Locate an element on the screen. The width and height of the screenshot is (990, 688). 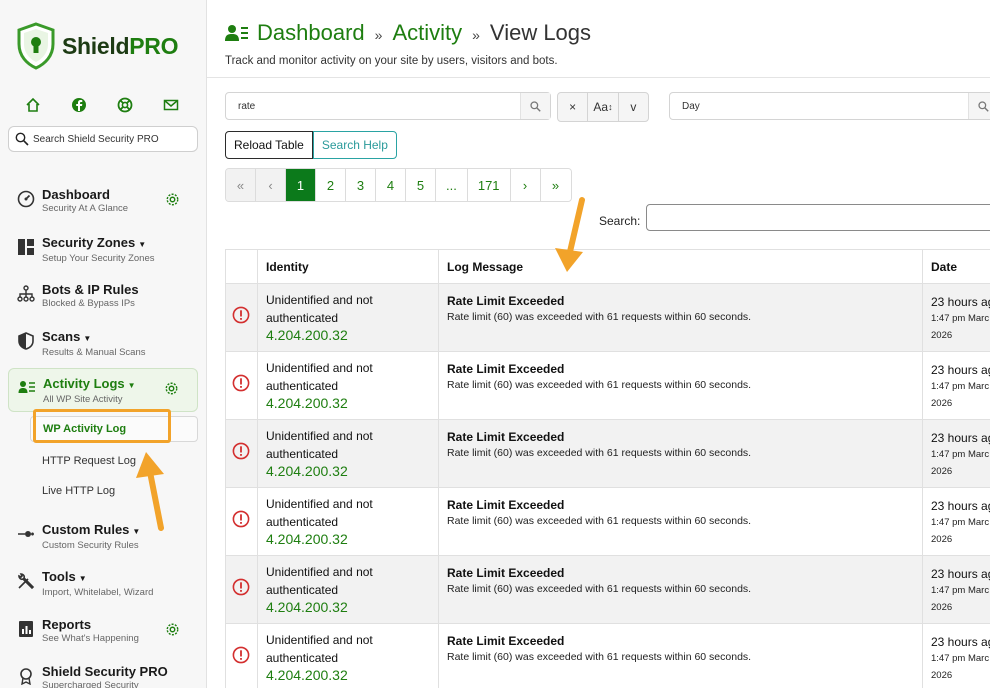
annotation-highlight is located at coordinates (102, 426).